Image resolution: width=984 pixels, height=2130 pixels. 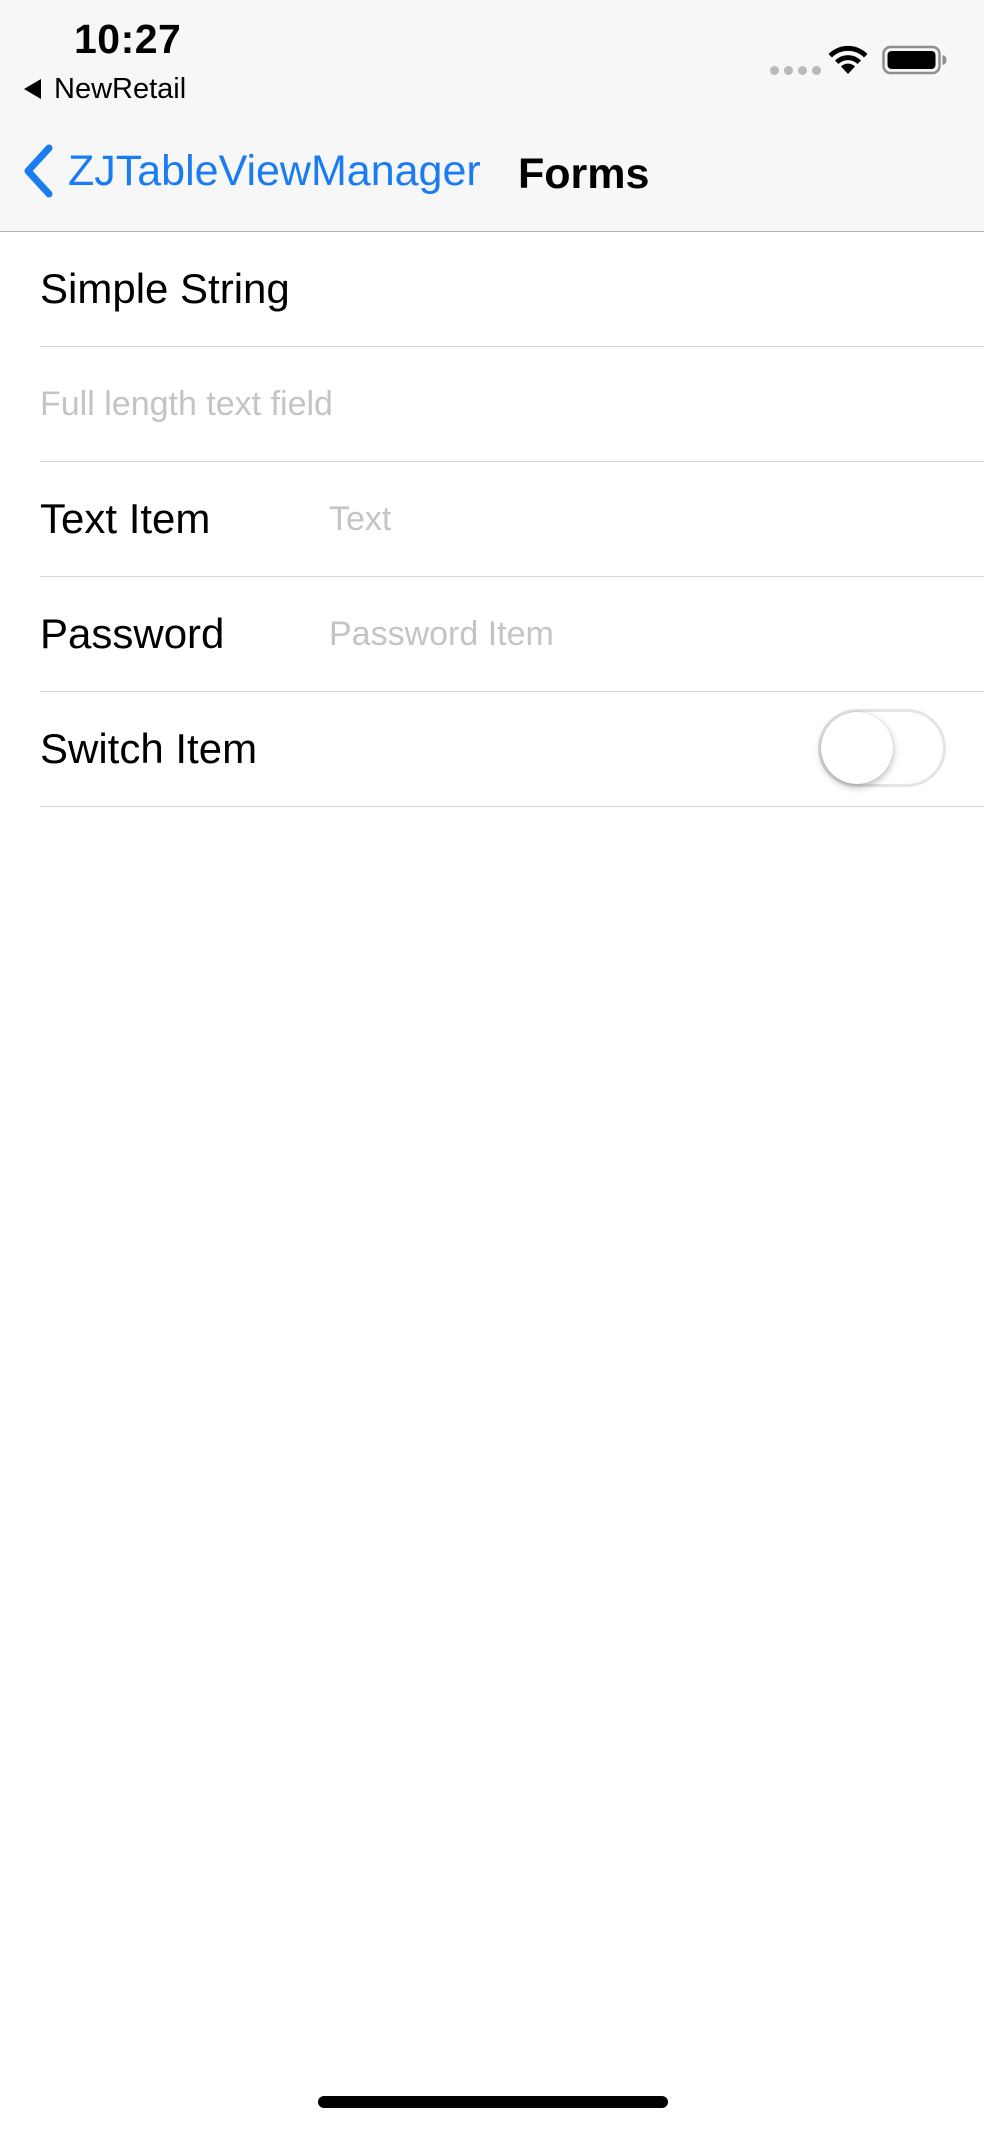 What do you see at coordinates (38, 171) in the screenshot?
I see `chevron-left-icon` at bounding box center [38, 171].